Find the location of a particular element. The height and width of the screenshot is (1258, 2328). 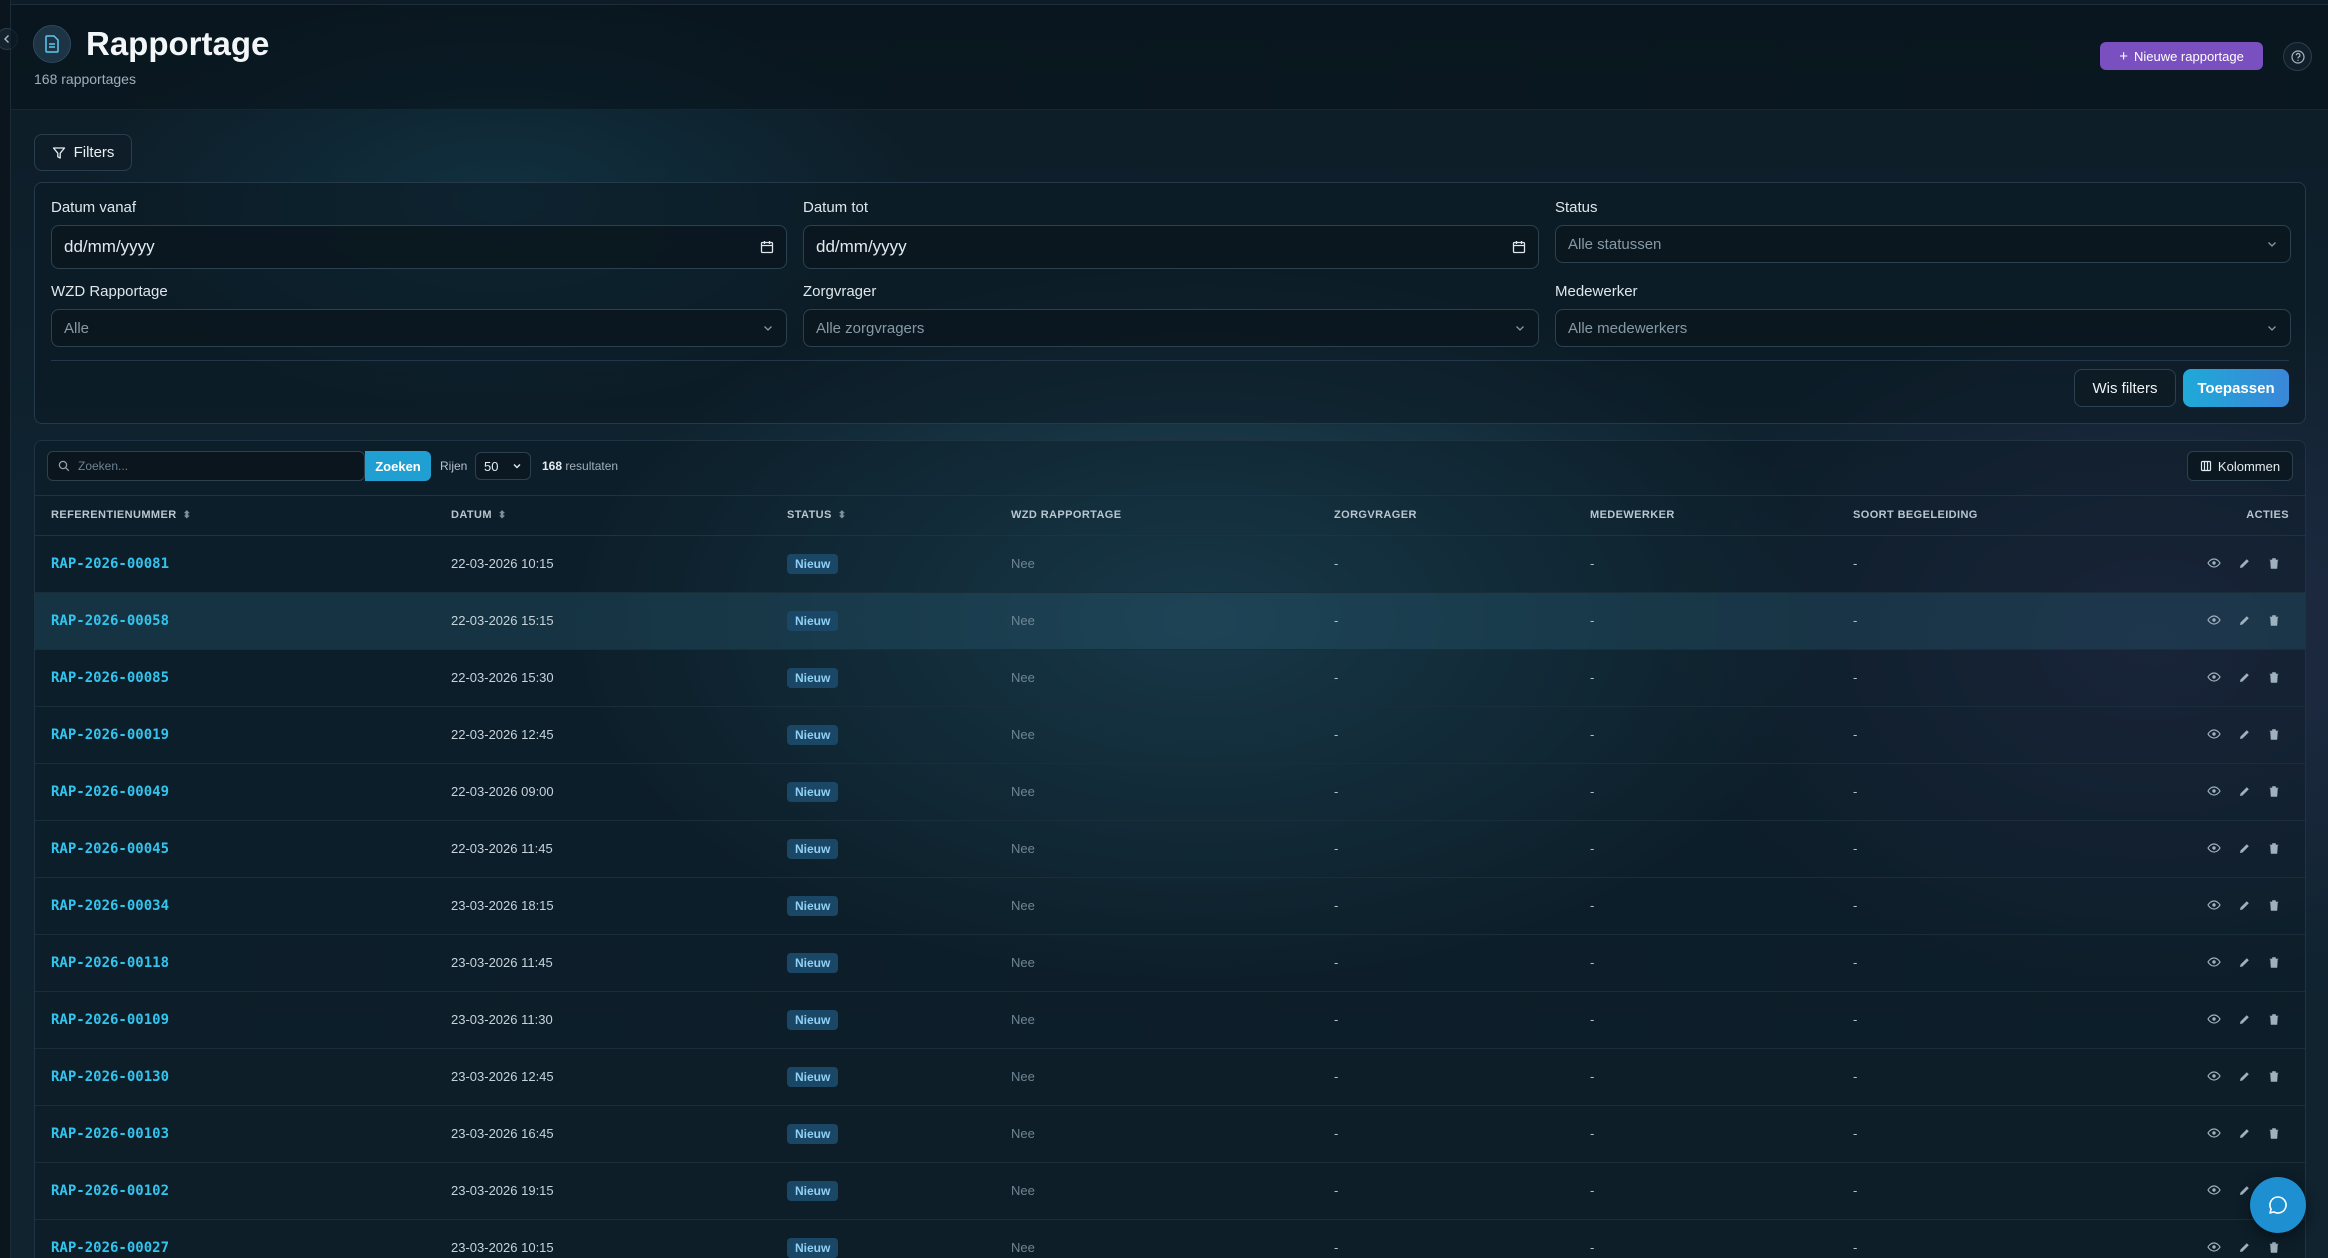

filter-divider is located at coordinates (1170, 360).